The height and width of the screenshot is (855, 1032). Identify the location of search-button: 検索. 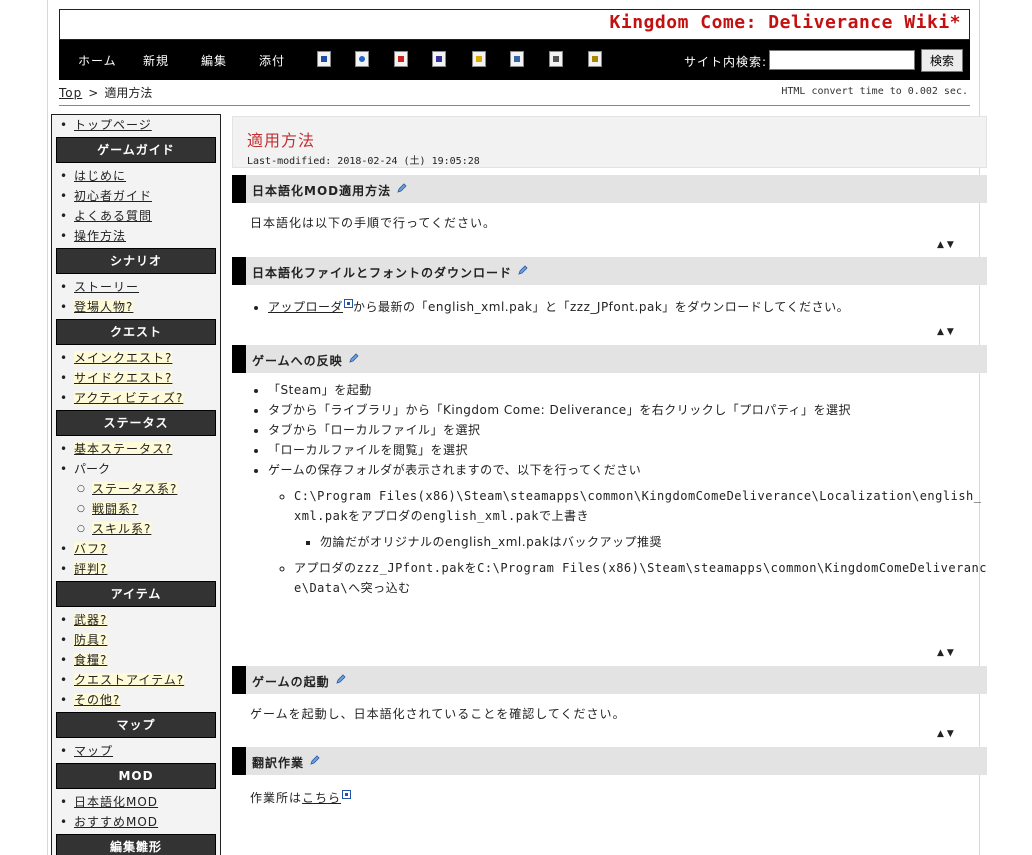
(942, 60).